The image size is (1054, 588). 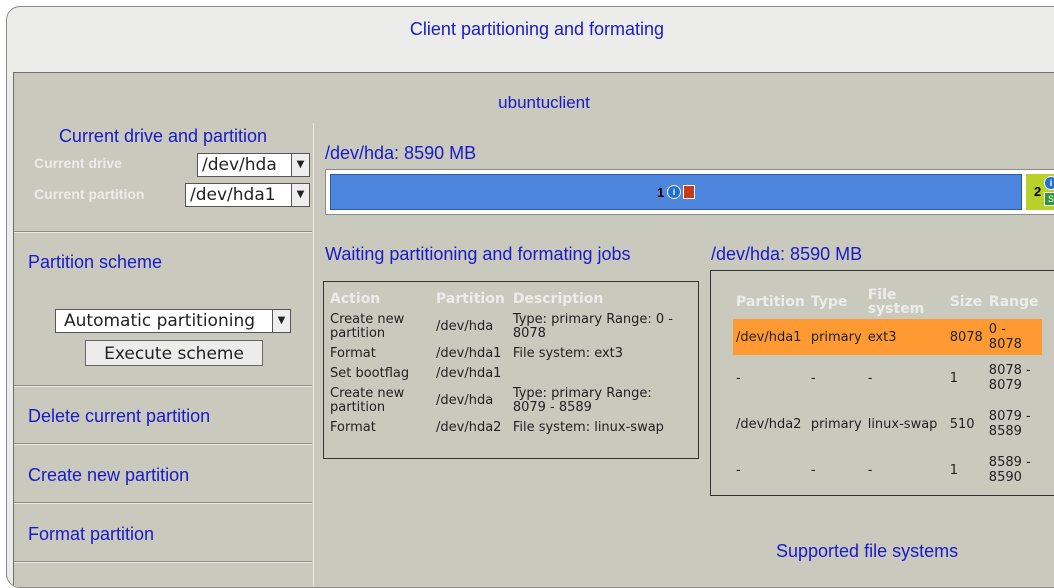 What do you see at coordinates (313, 355) in the screenshot?
I see `sidebar-border` at bounding box center [313, 355].